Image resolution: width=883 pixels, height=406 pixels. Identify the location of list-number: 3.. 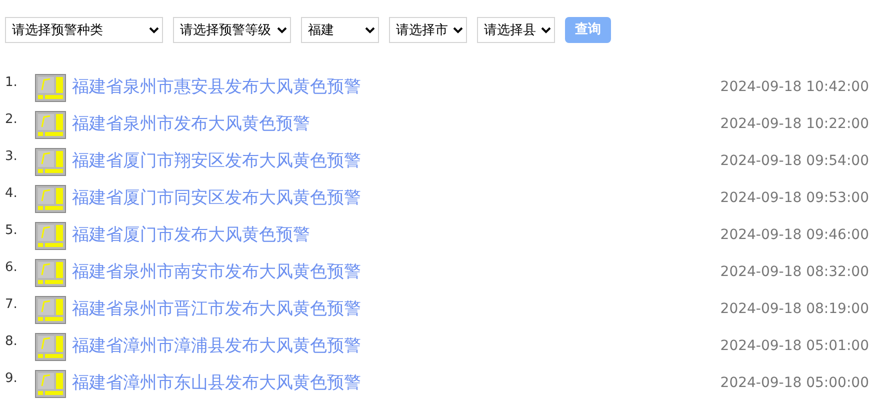
(11, 157).